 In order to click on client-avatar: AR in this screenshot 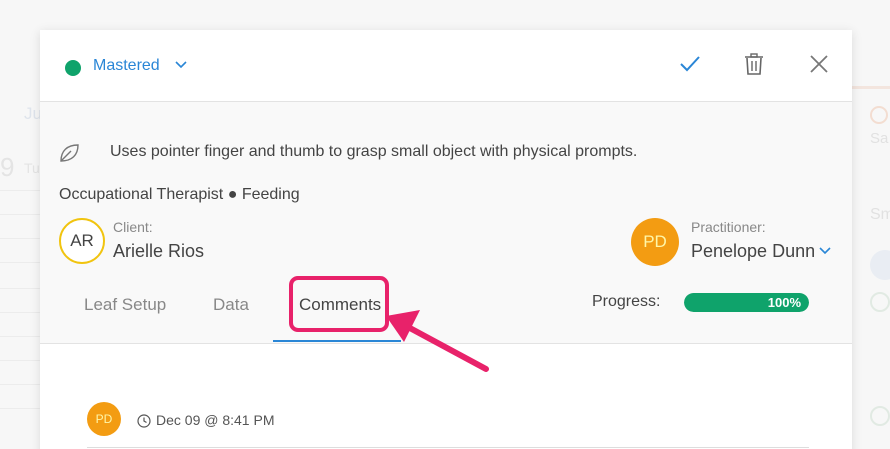, I will do `click(82, 241)`.